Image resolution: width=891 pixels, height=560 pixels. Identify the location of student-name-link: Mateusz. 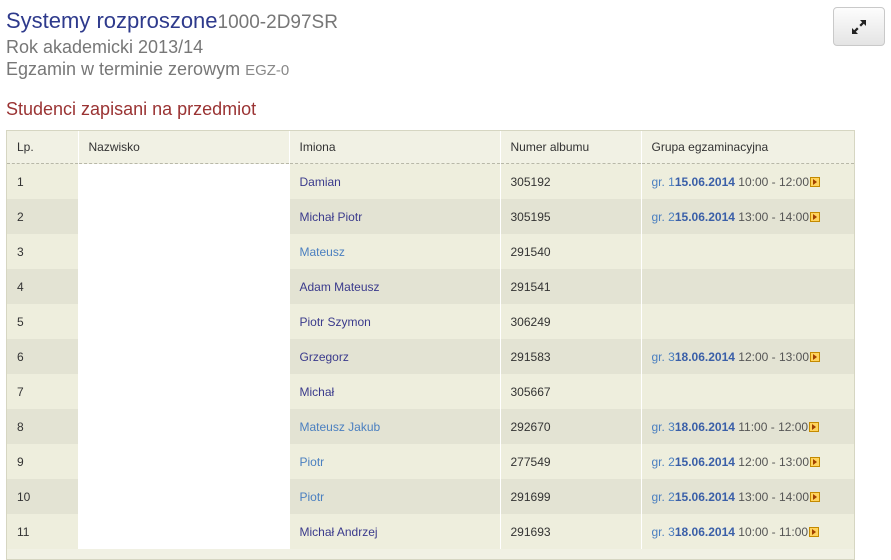
(322, 252).